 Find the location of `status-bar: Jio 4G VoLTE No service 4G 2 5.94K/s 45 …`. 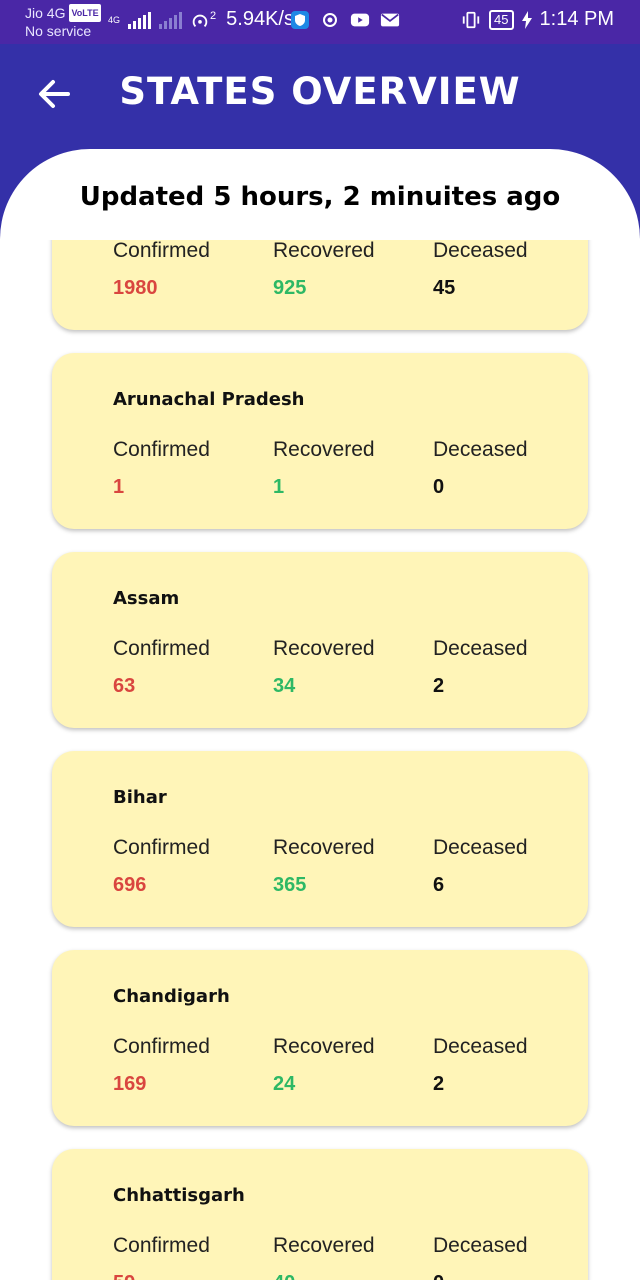

status-bar: Jio 4G VoLTE No service 4G 2 5.94K/s 45 … is located at coordinates (320, 22).